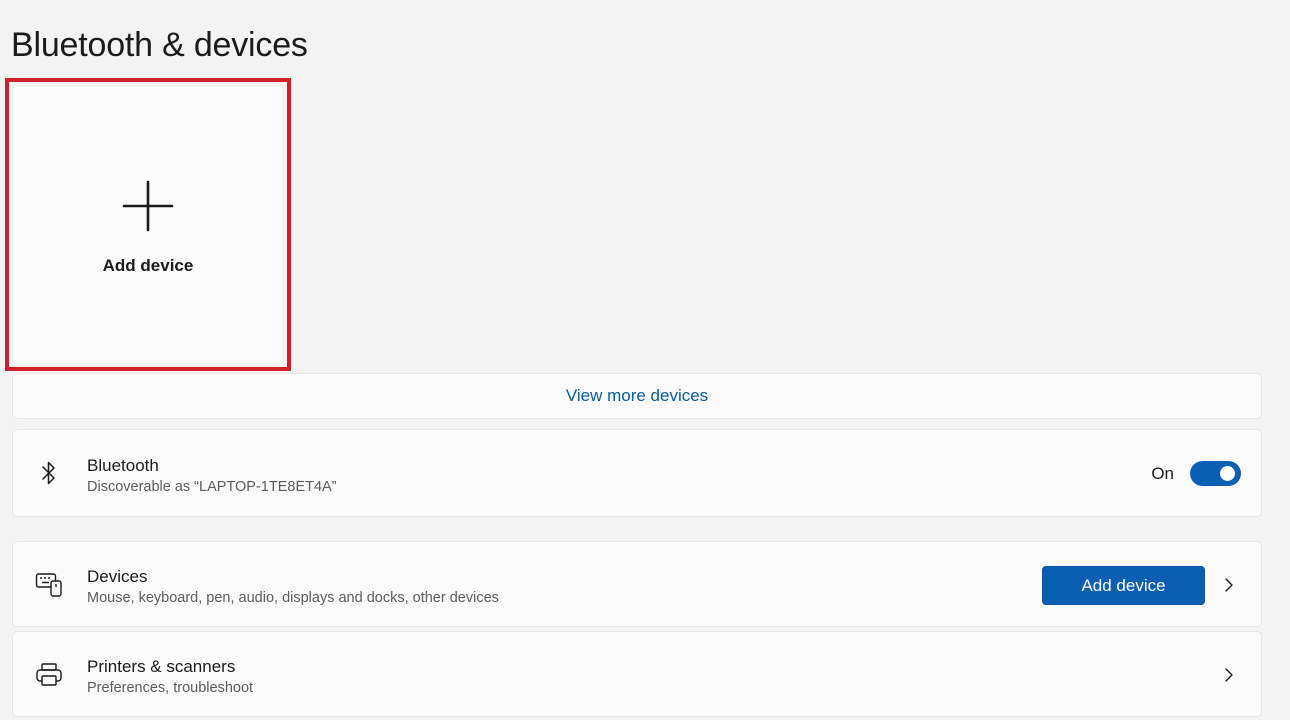  I want to click on toggle-knob, so click(1227, 473).